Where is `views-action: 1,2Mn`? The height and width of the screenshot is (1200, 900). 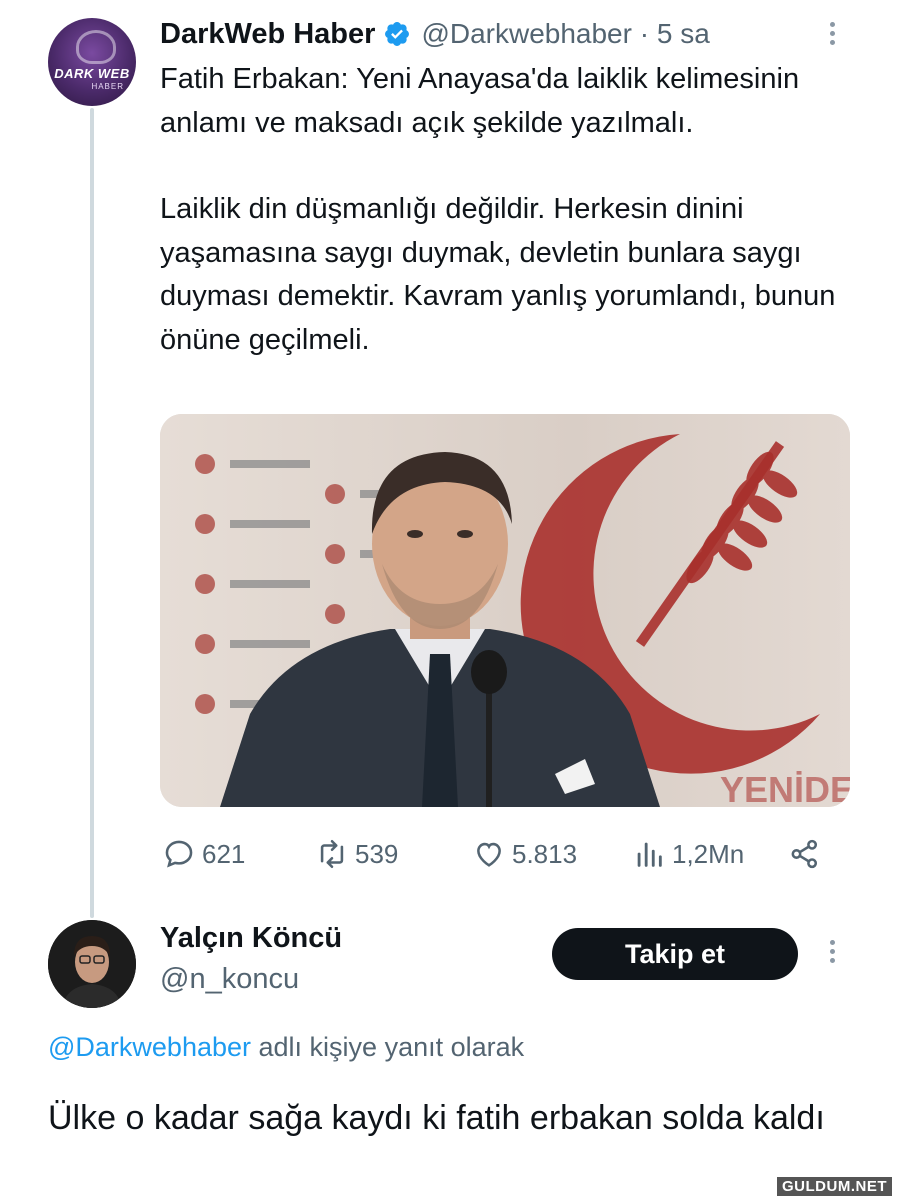
views-action: 1,2Mn is located at coordinates (688, 854).